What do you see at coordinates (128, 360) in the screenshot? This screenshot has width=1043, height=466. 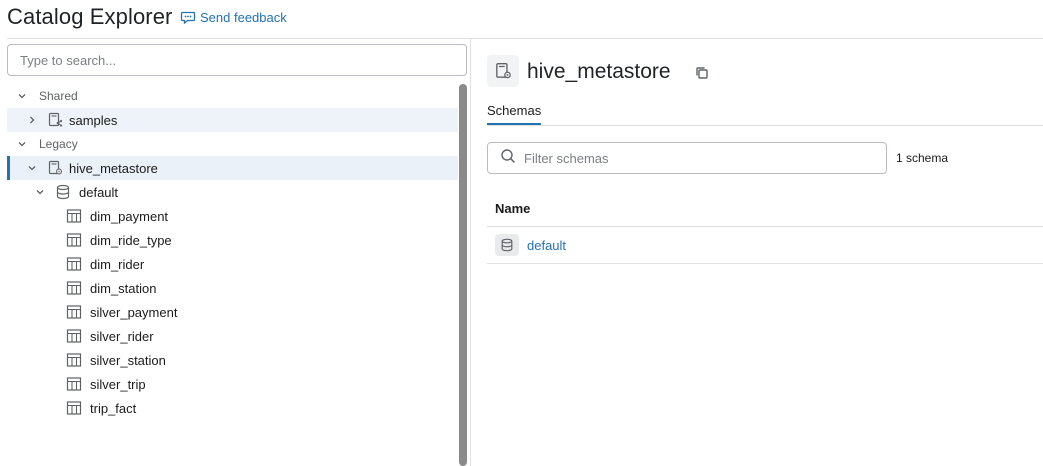 I see `table-label: silver_station` at bounding box center [128, 360].